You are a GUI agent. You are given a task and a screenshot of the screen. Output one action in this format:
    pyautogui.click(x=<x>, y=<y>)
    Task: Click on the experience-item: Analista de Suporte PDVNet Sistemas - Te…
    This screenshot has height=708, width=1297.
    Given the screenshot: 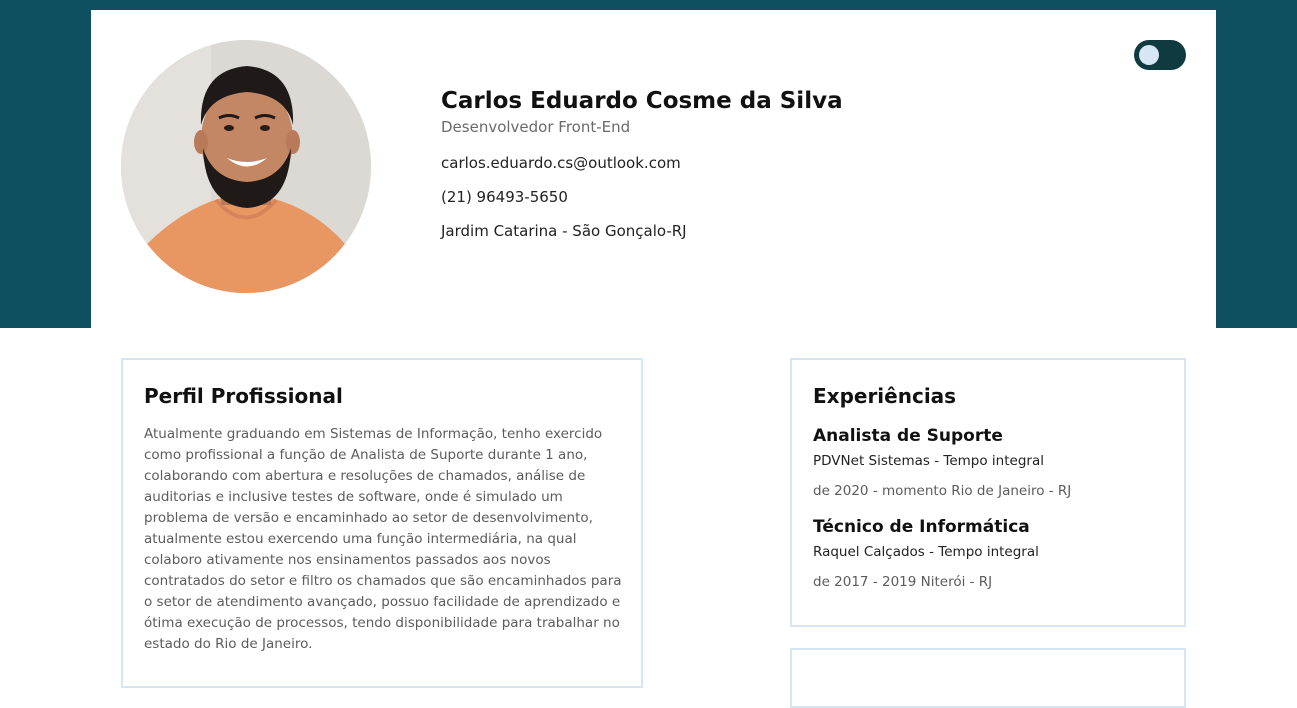 What is the action you would take?
    pyautogui.click(x=942, y=462)
    